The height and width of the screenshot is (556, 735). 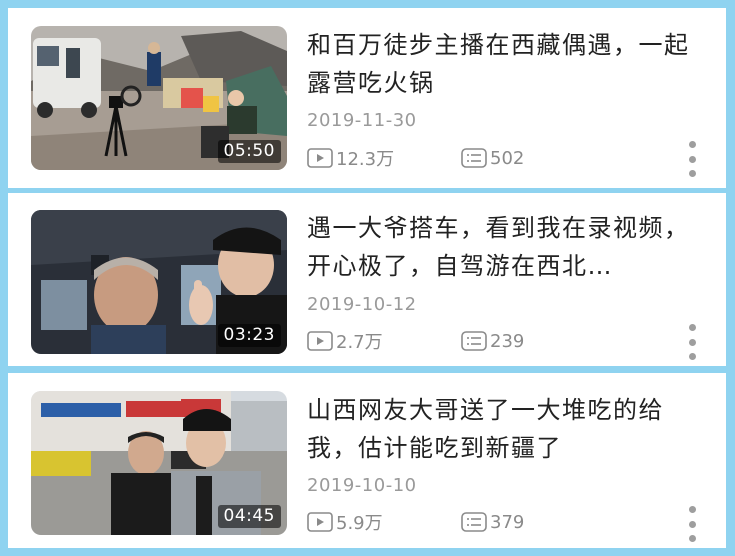 What do you see at coordinates (249, 151) in the screenshot?
I see `video-duration: 05:50` at bounding box center [249, 151].